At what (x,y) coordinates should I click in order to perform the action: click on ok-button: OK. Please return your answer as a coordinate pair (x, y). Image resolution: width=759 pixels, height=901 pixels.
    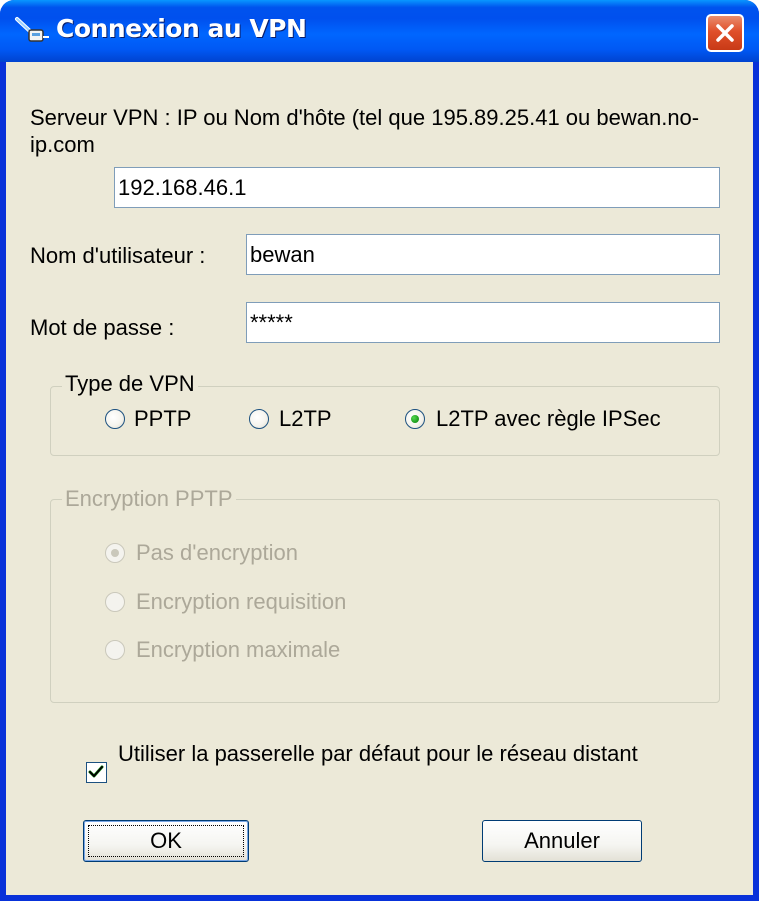
    Looking at the image, I should click on (166, 841).